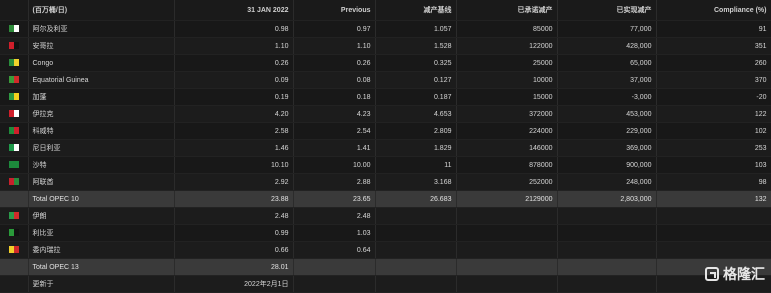 The image size is (771, 293). Describe the element at coordinates (607, 165) in the screenshot. I see `achieved-cell: 900,000` at that location.